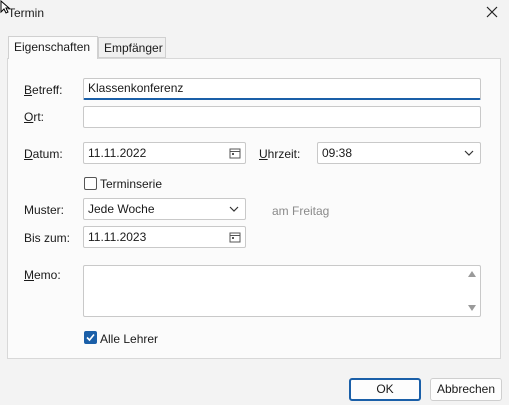 The image size is (509, 405). I want to click on all-teachers-checkbox, so click(90, 337).